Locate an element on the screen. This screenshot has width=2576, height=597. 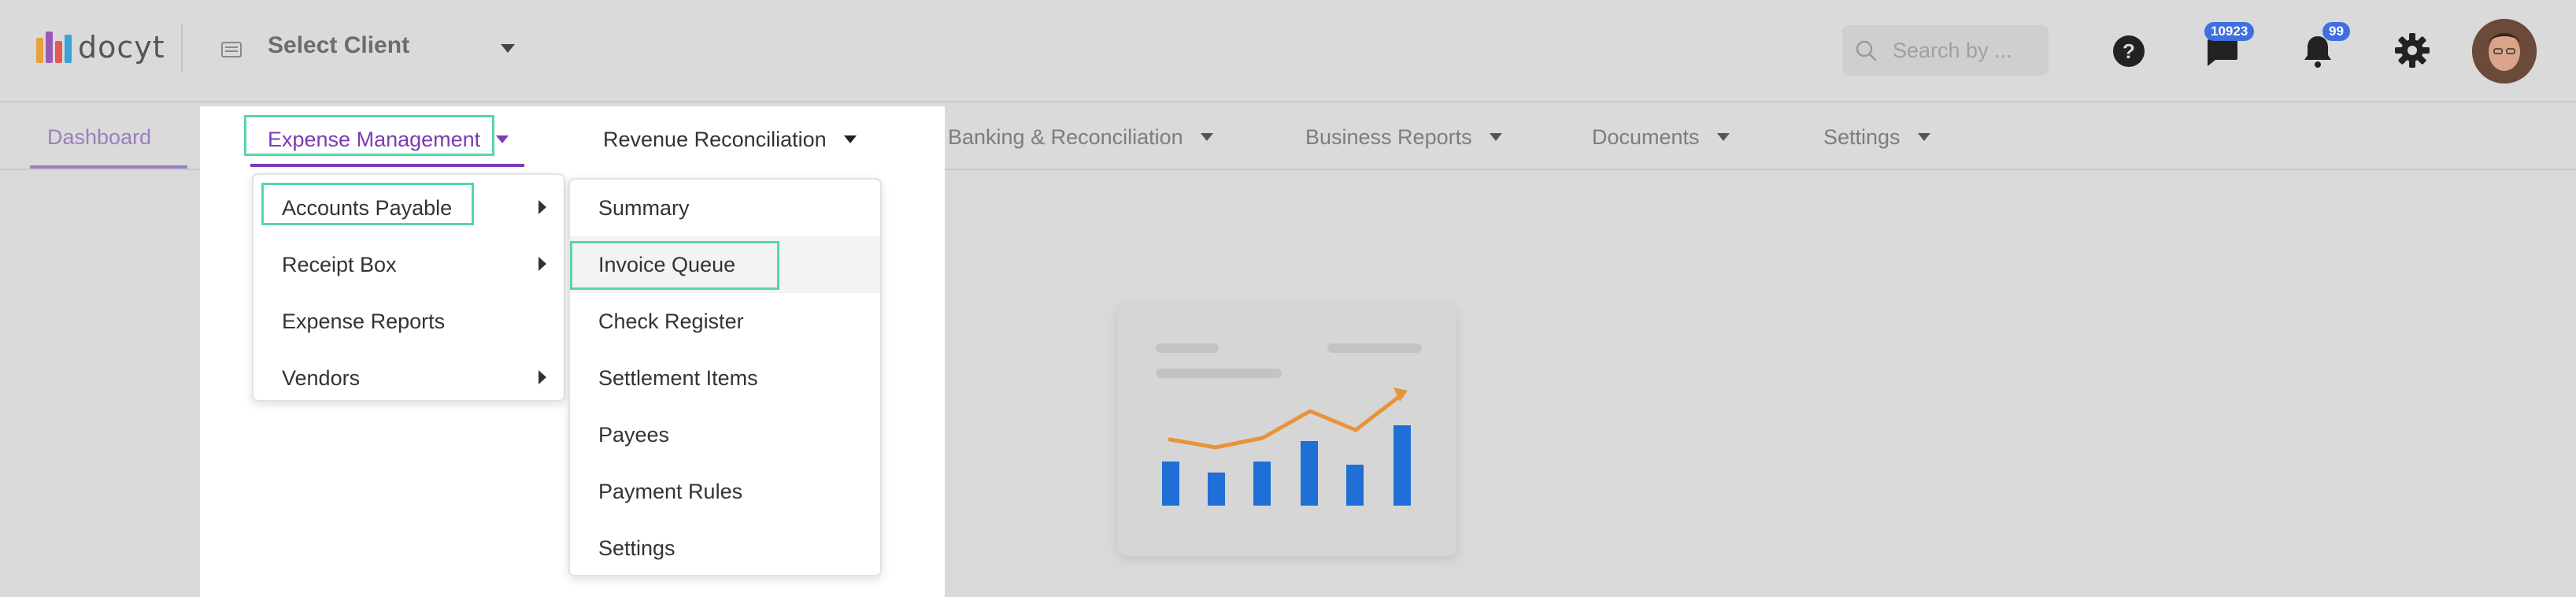
tab-business-reports-label: Business Reports is located at coordinates (1388, 136).